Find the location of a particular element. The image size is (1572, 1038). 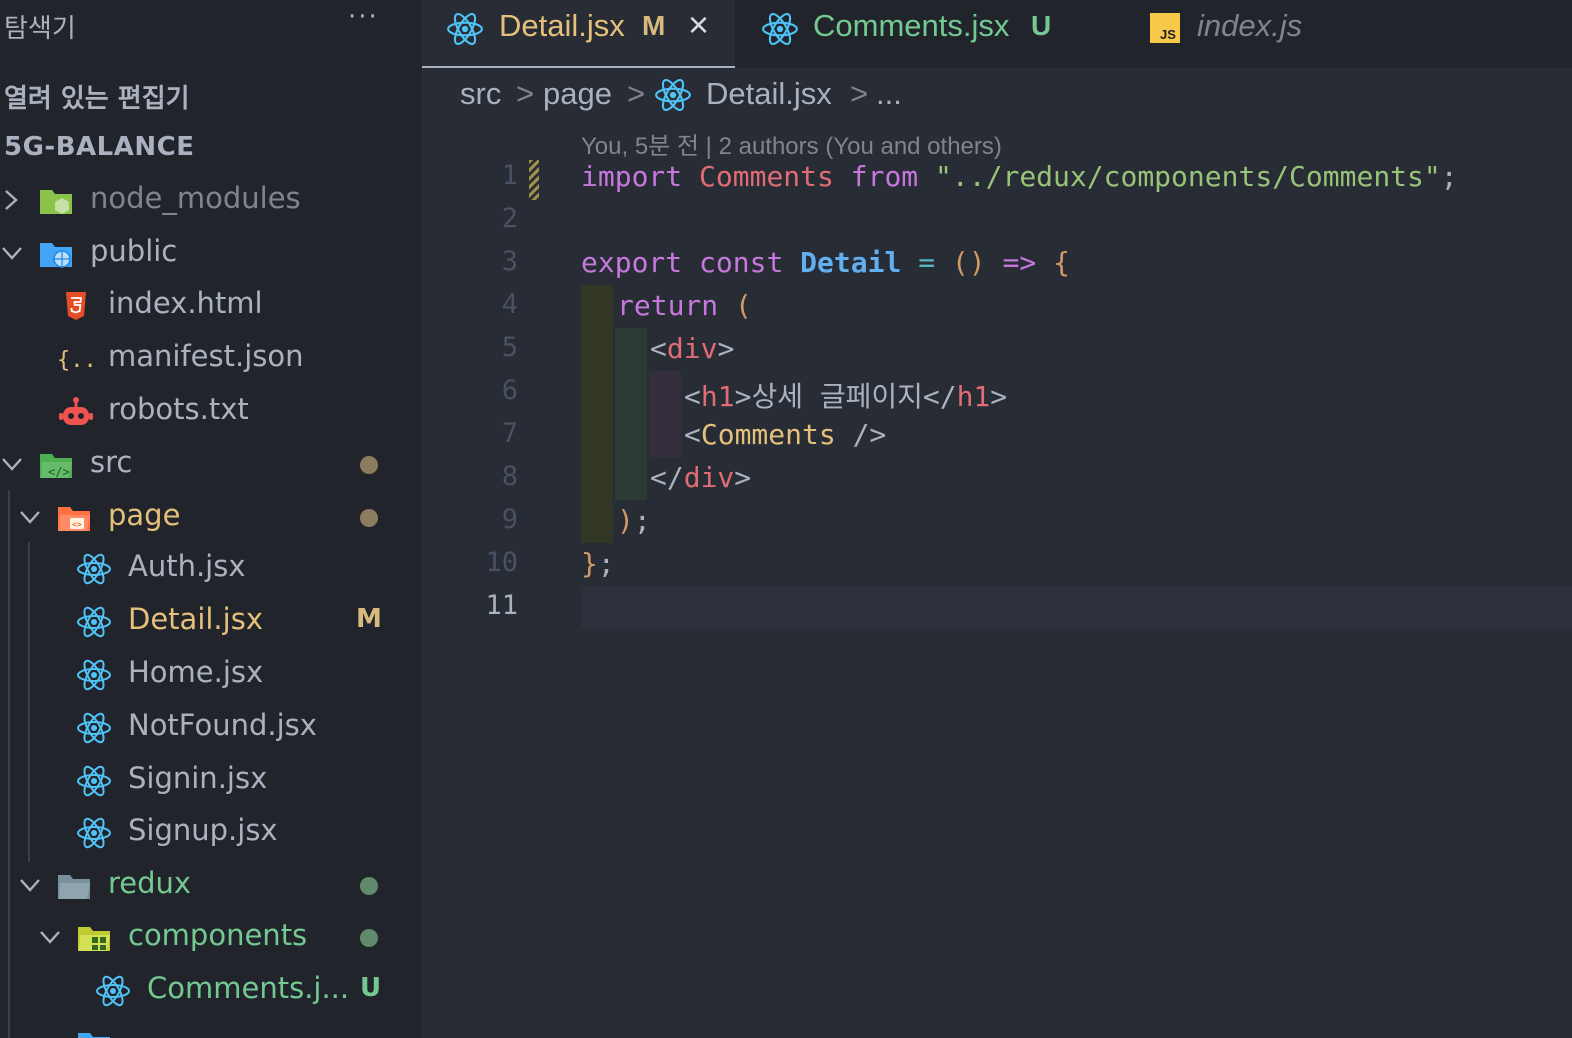

tree-item-label: public is located at coordinates (134, 251).